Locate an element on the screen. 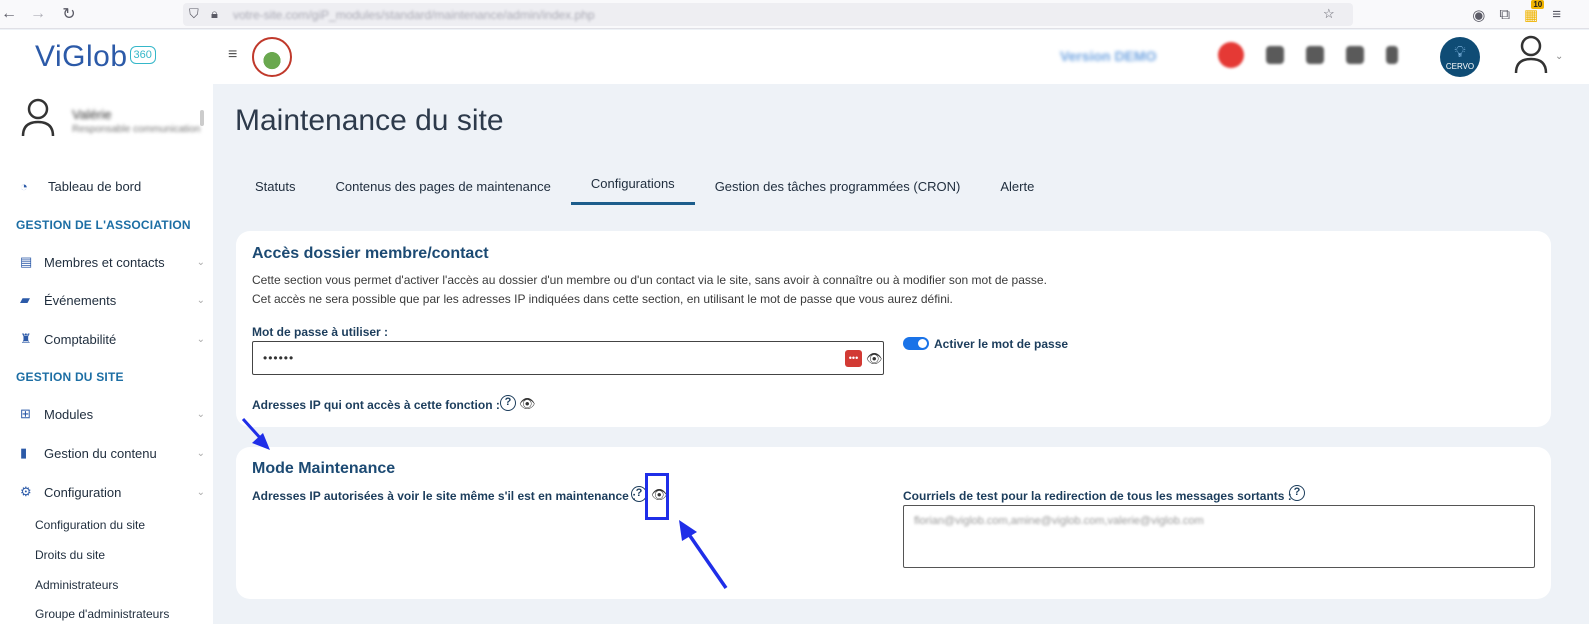 The width and height of the screenshot is (1589, 624). annotation-overlay is located at coordinates (484, 503).